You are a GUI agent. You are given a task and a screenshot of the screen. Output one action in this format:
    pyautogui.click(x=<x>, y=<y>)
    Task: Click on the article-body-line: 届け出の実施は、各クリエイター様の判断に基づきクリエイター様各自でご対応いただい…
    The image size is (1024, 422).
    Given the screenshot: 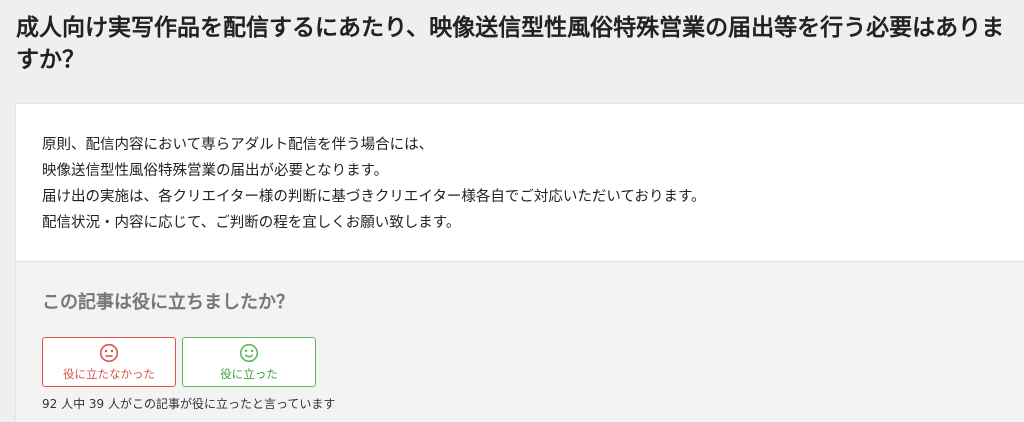 What is the action you would take?
    pyautogui.click(x=374, y=197)
    